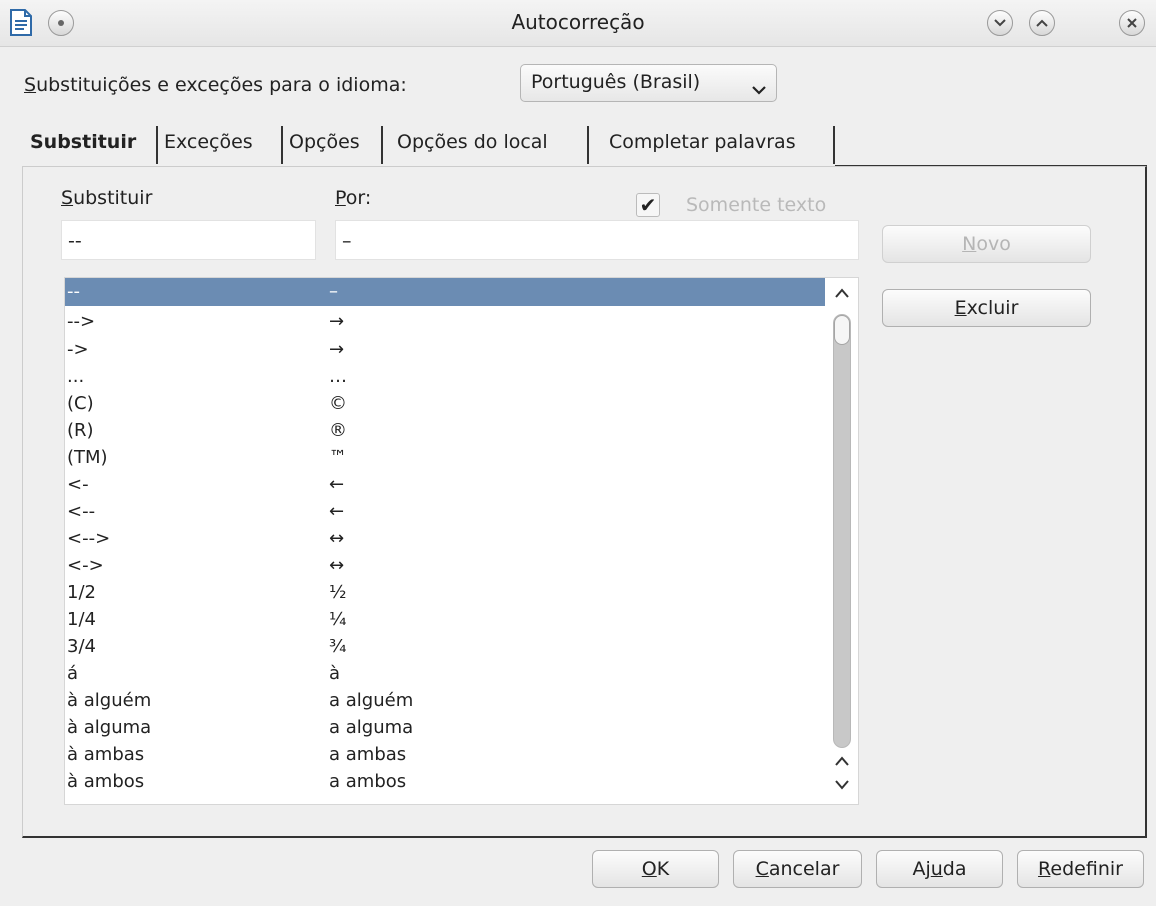  Describe the element at coordinates (445, 782) in the screenshot. I see `list-item: à ambos a ambos` at that location.